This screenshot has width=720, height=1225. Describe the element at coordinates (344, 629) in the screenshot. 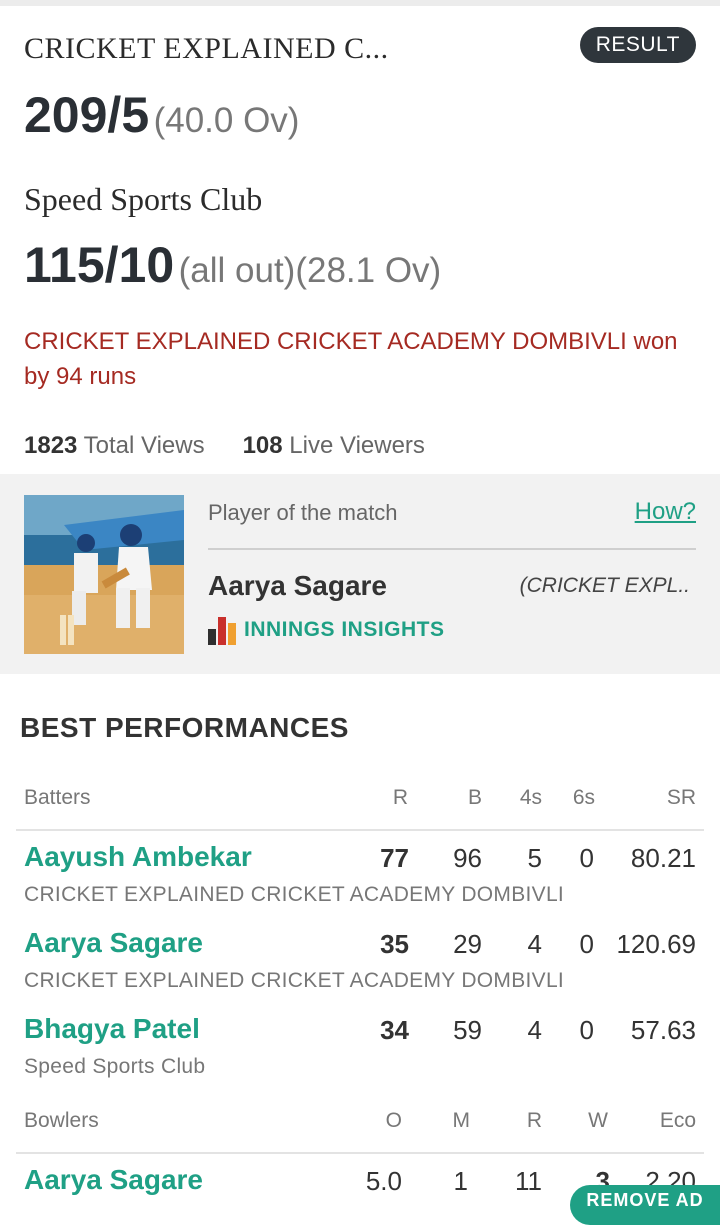

I see `innings-insights-label: INNINGS INSIGHTS` at that location.